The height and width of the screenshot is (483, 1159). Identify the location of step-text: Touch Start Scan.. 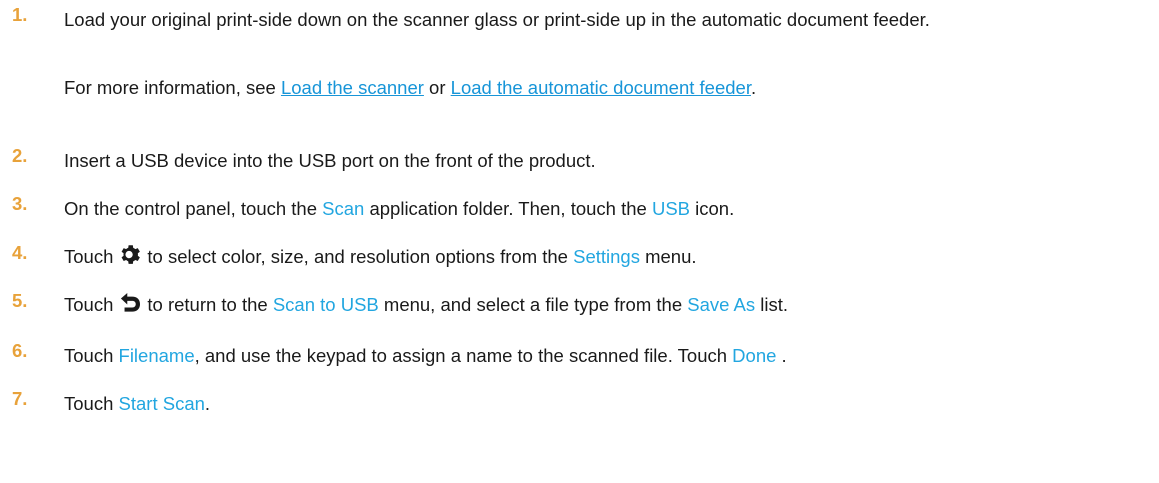
(137, 403).